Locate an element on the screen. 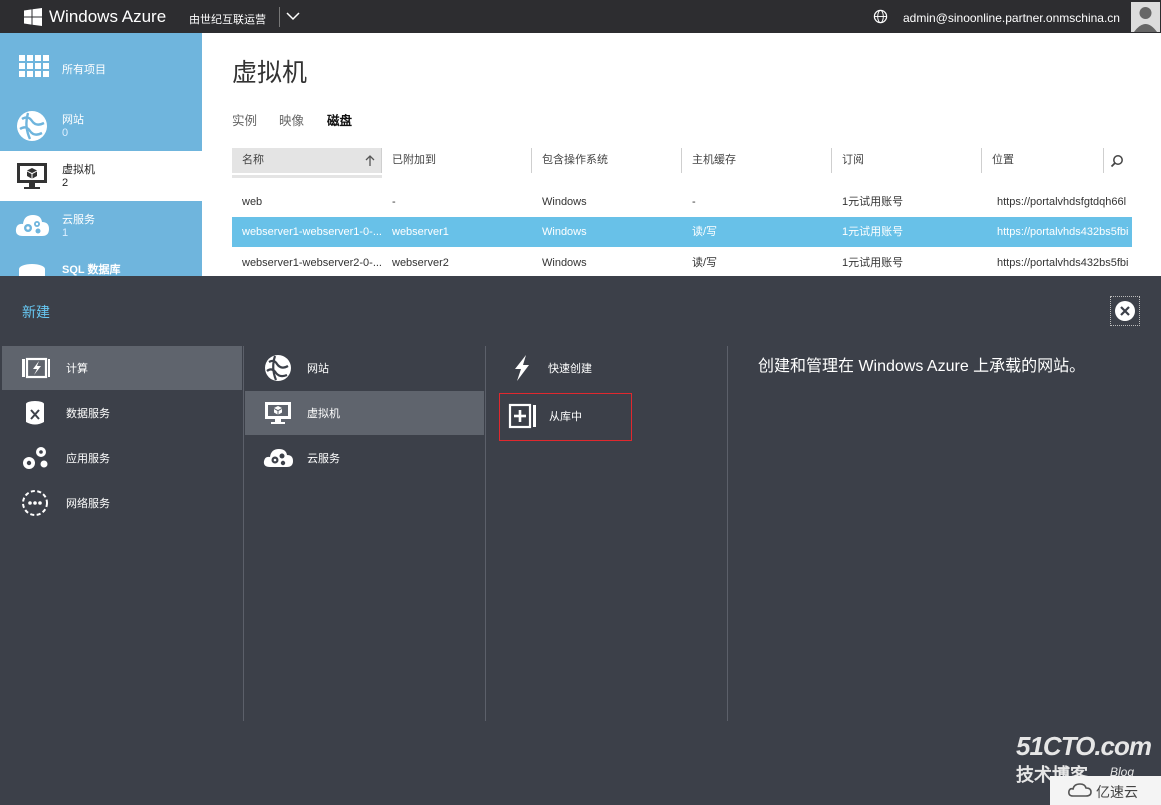 The height and width of the screenshot is (805, 1161). watermark-yisuyun: 亿速云 is located at coordinates (1105, 790).